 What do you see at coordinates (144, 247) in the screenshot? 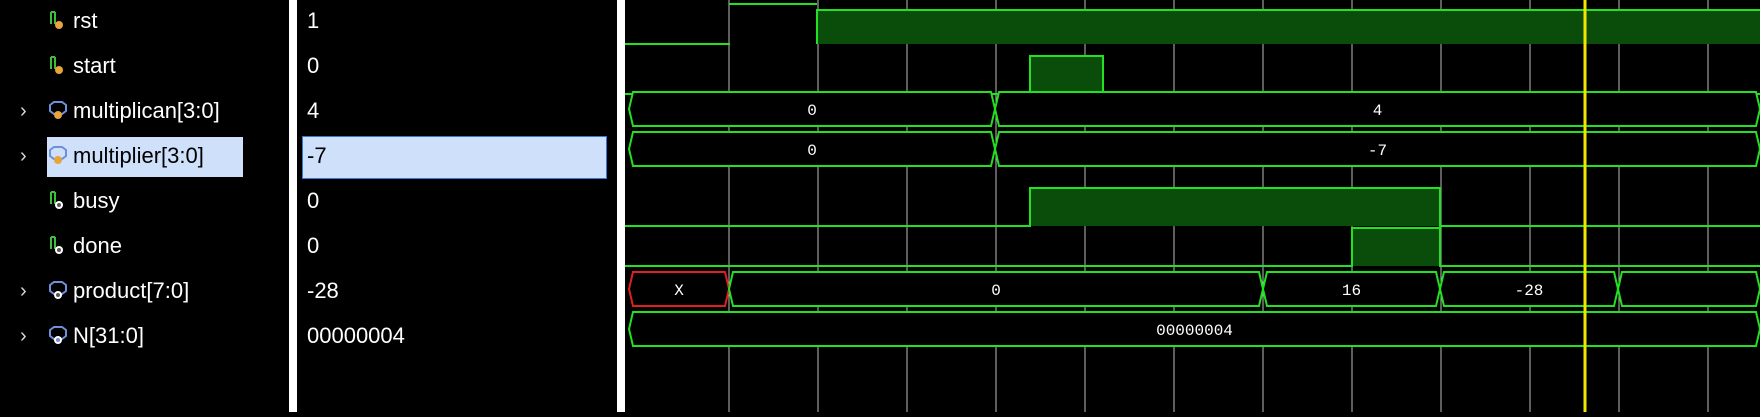
I see `signal-row-done: done` at bounding box center [144, 247].